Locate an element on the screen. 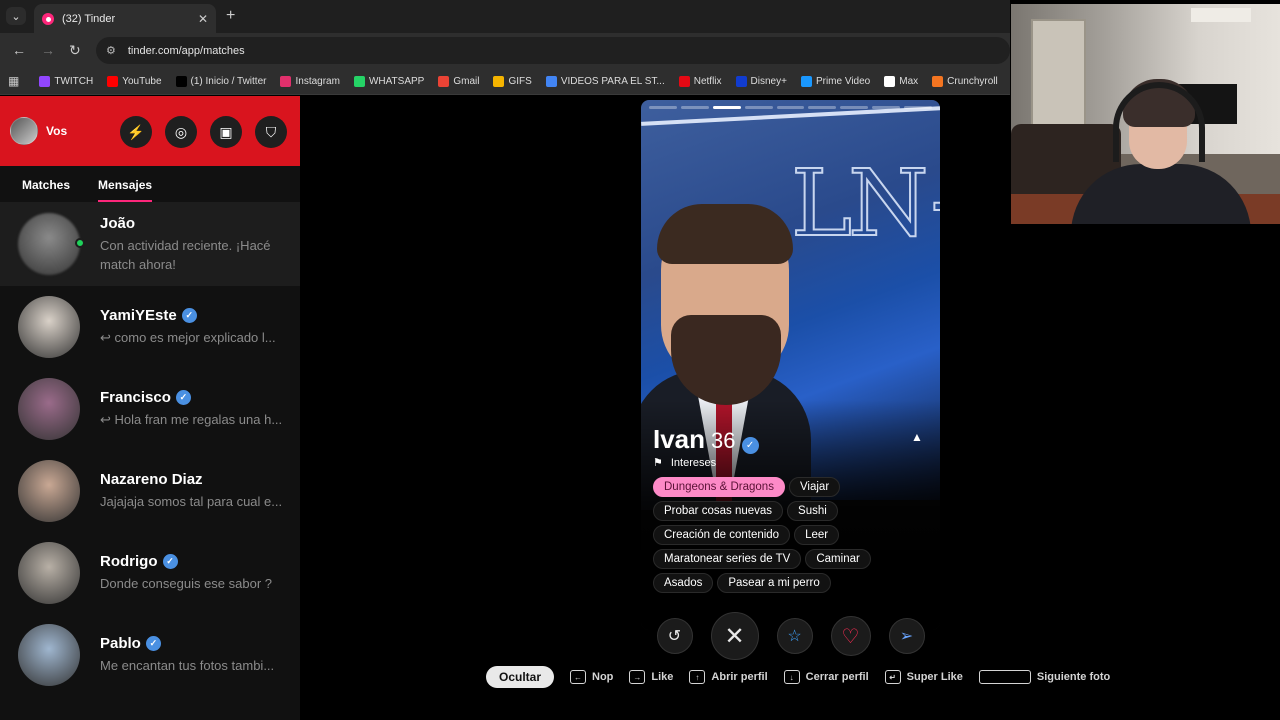 The width and height of the screenshot is (1280, 720). tab-close-icon: ✕ is located at coordinates (203, 19).